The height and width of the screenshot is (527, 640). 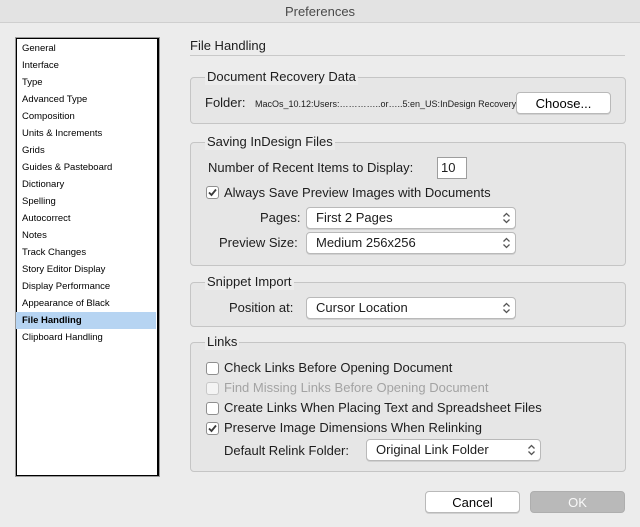 I want to click on pages-select-value: First 2 Pages, so click(x=354, y=217).